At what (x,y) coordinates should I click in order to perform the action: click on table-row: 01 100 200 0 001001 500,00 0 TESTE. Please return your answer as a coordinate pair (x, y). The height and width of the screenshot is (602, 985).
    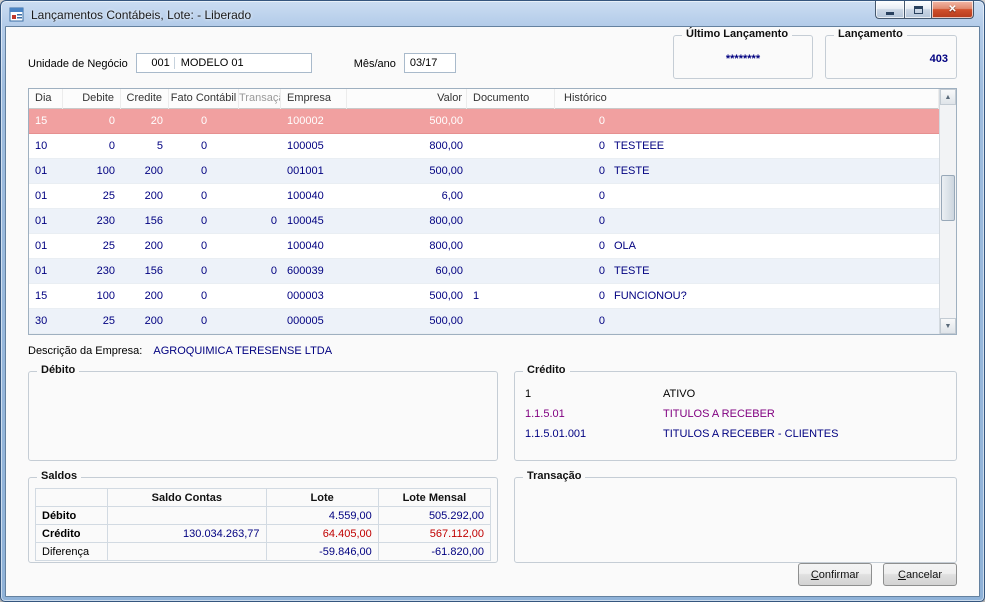
    Looking at the image, I should click on (484, 171).